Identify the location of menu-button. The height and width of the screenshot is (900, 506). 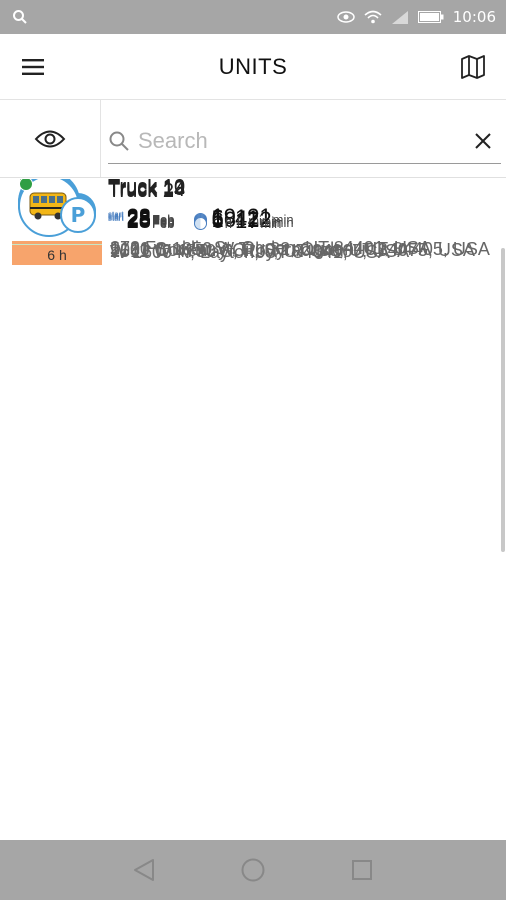
(33, 67).